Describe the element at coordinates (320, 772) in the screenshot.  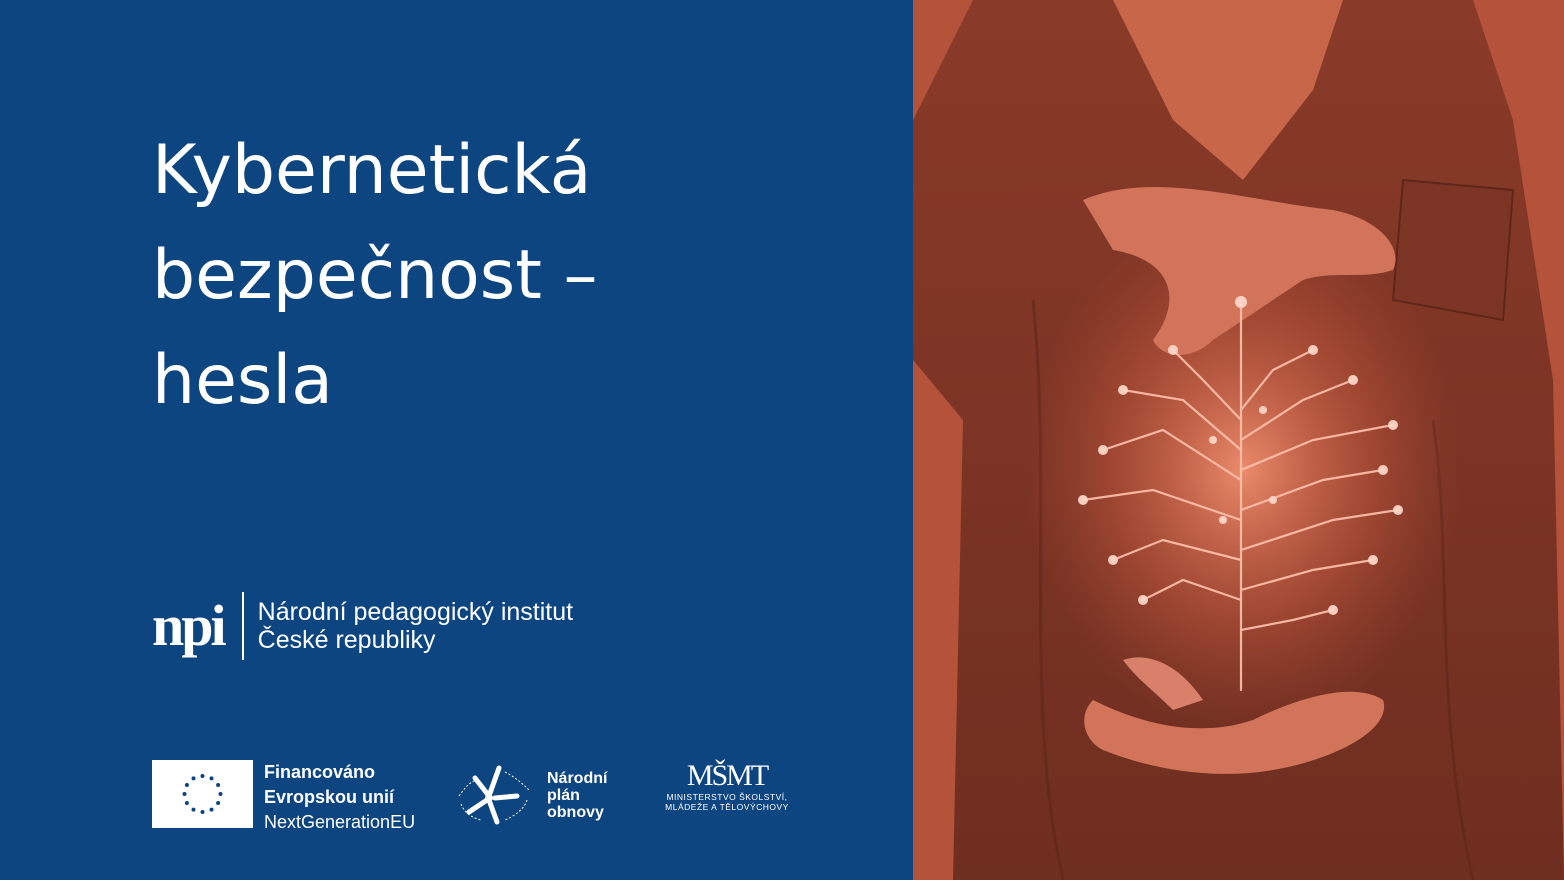
I see `eu-logo-line-1: Financováno` at that location.